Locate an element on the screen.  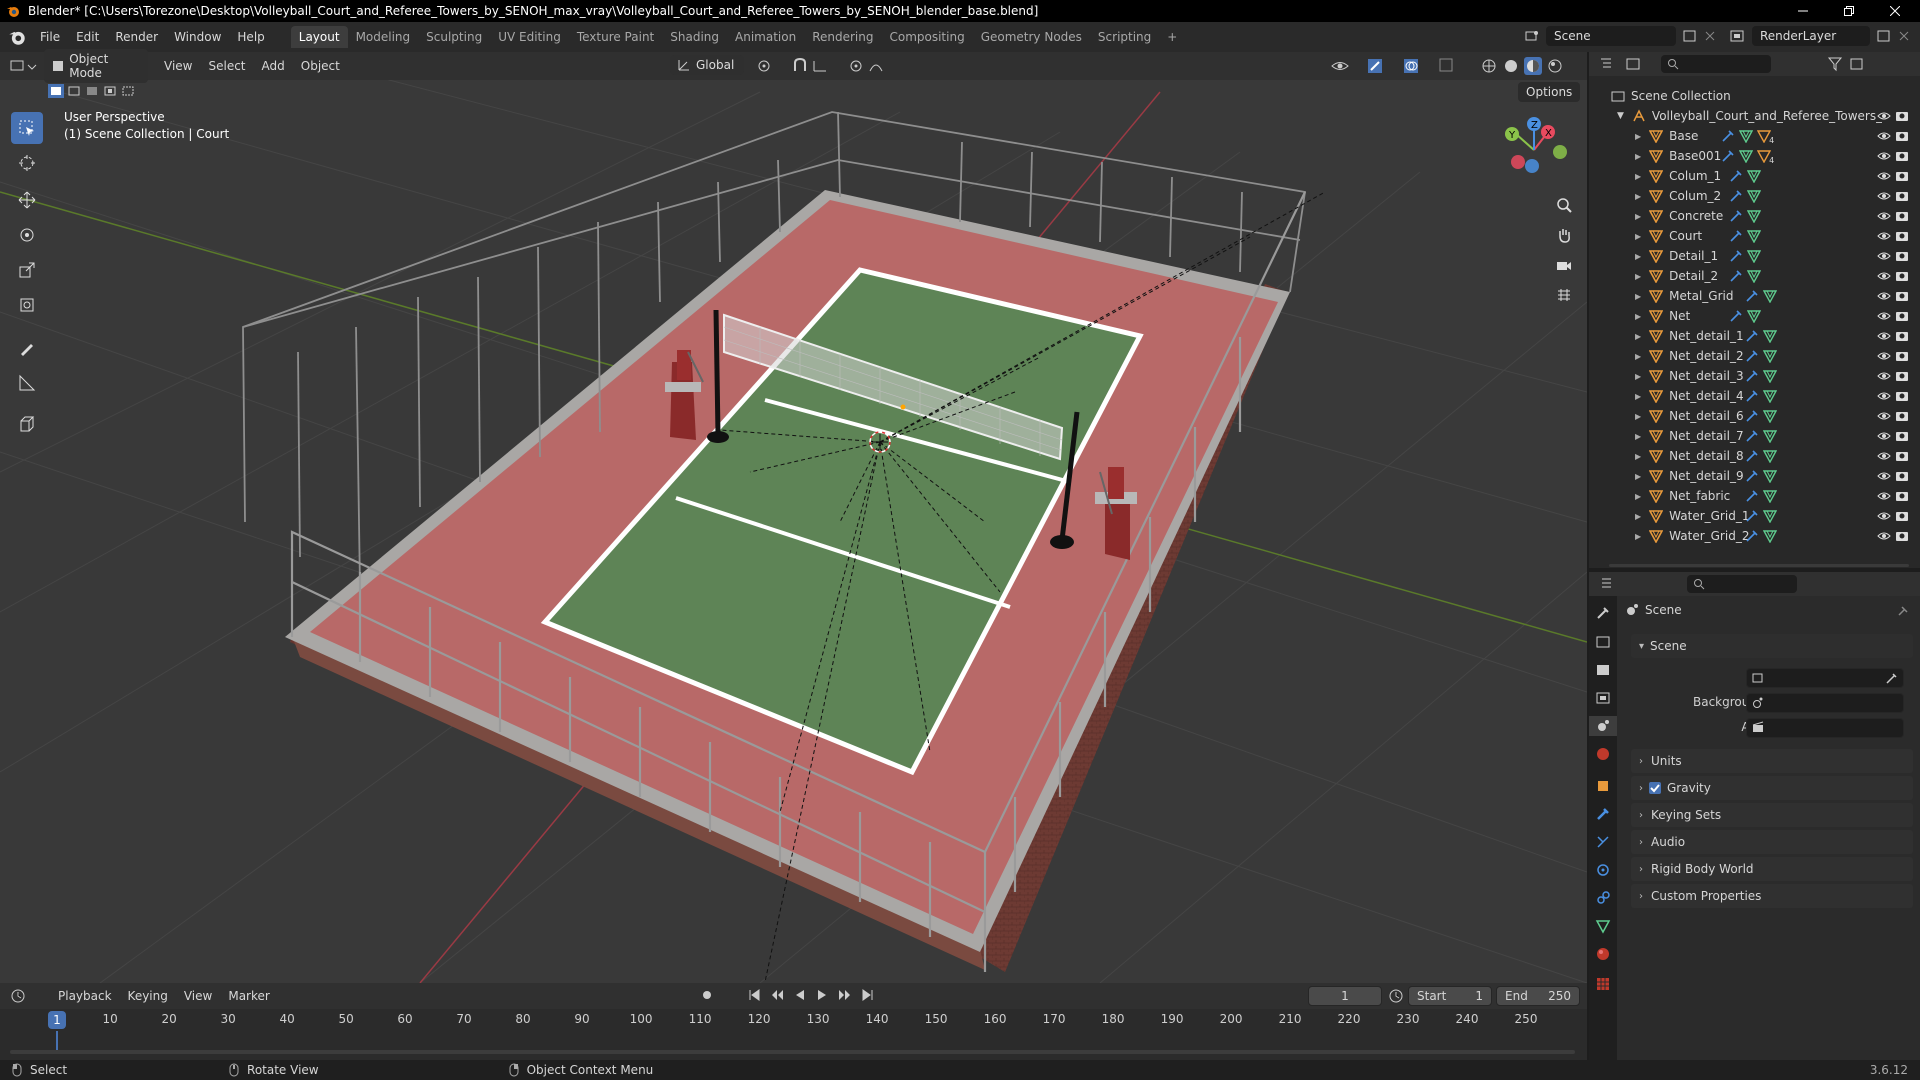
outliner-item-detail-2: ▶ Detail_2 is located at coordinates (1754, 276).